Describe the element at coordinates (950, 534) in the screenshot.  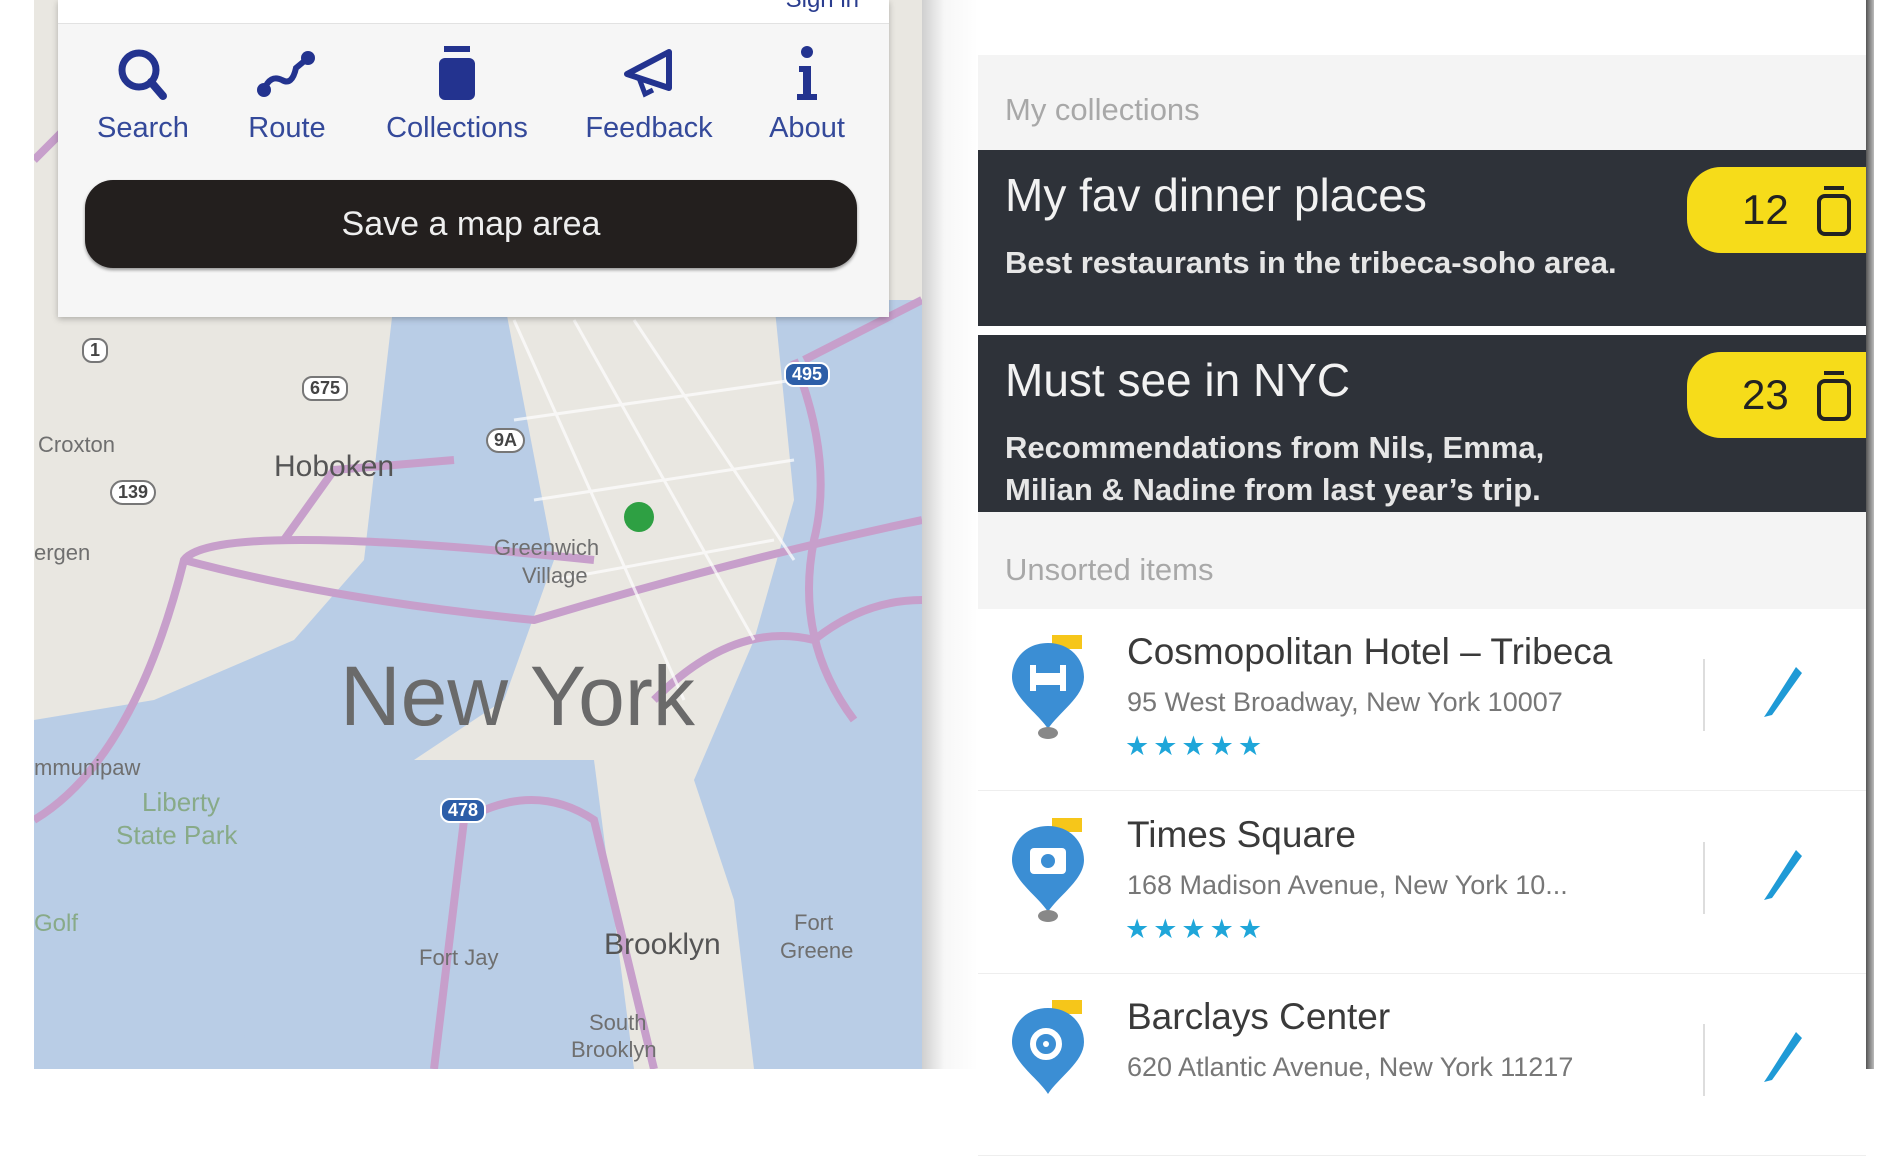
I see `device-bezel` at that location.